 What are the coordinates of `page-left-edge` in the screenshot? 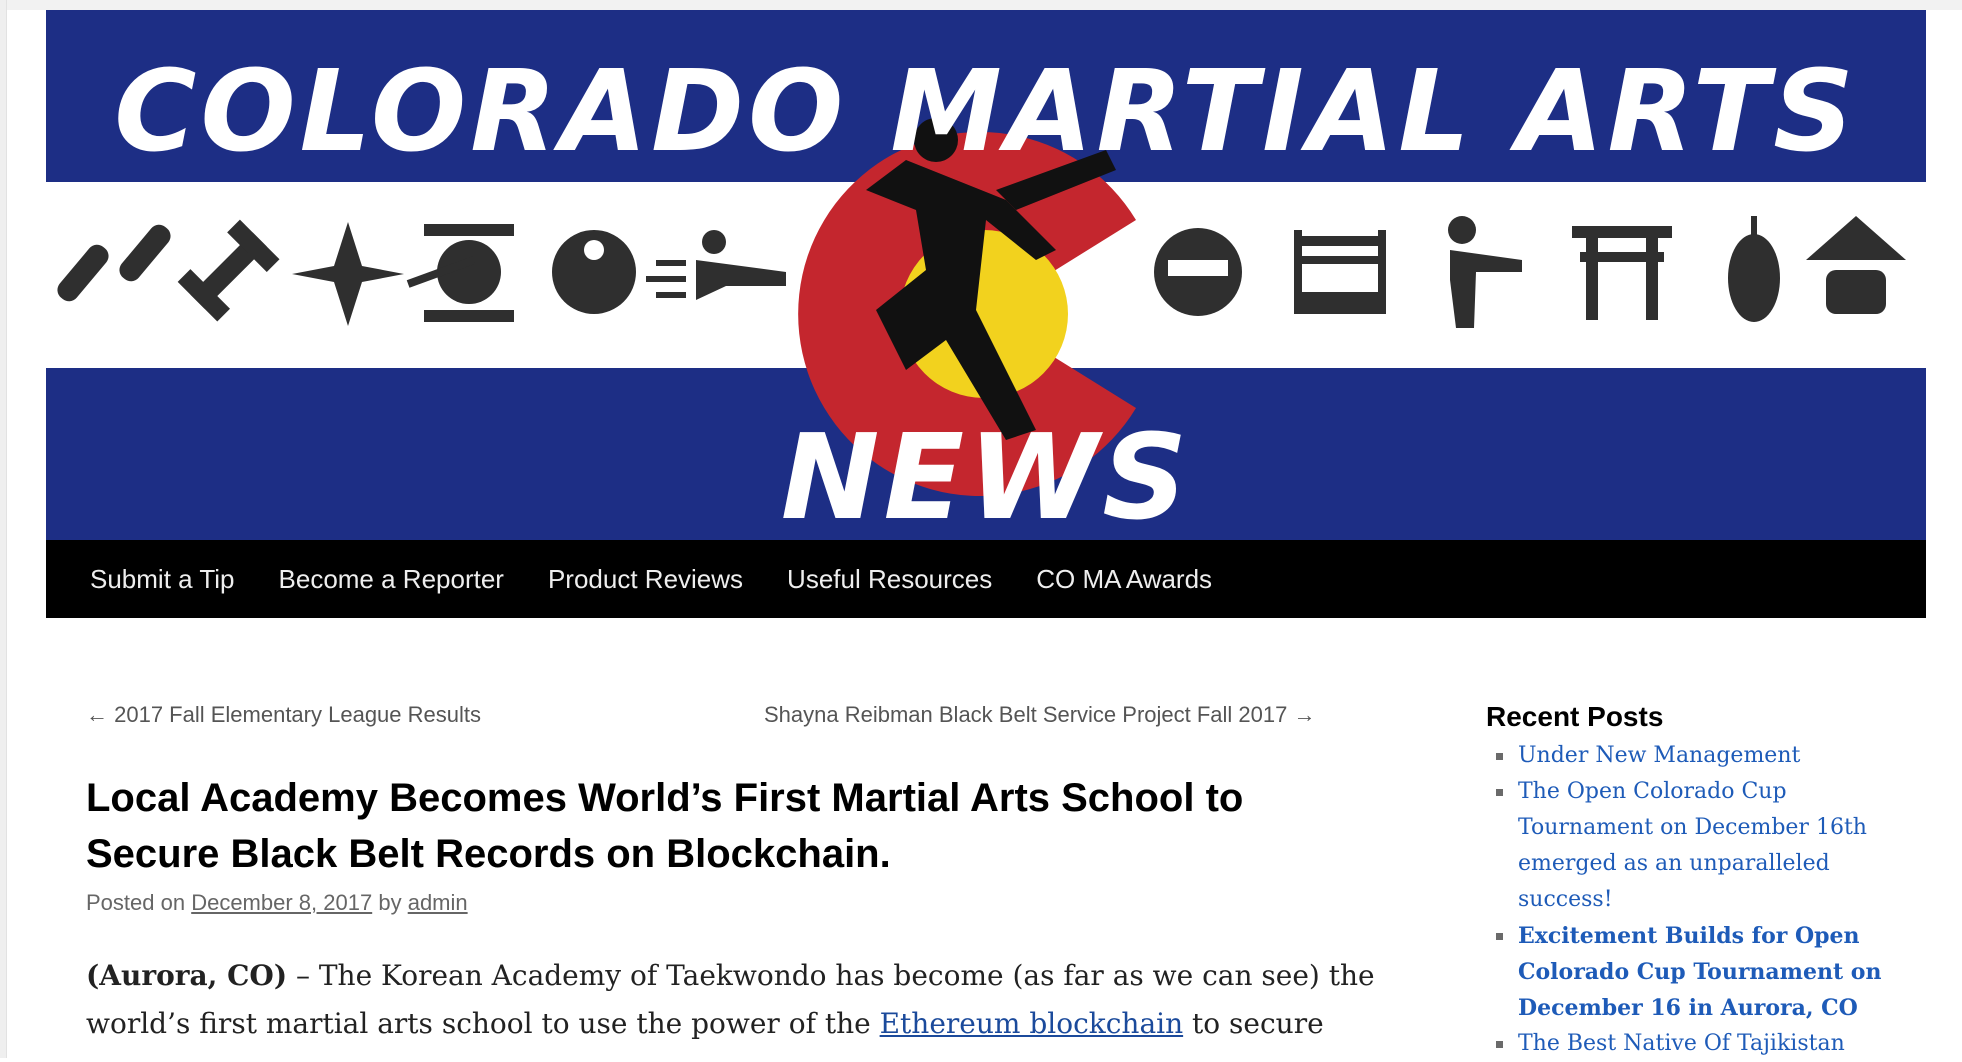 It's located at (3, 529).